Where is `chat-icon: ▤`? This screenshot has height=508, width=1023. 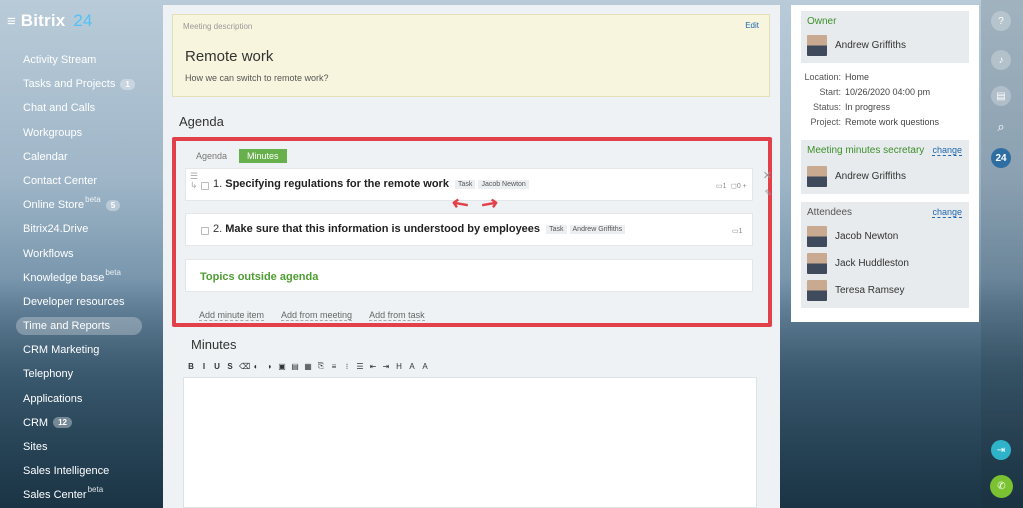
chat-icon: ▤ is located at coordinates (1001, 96).